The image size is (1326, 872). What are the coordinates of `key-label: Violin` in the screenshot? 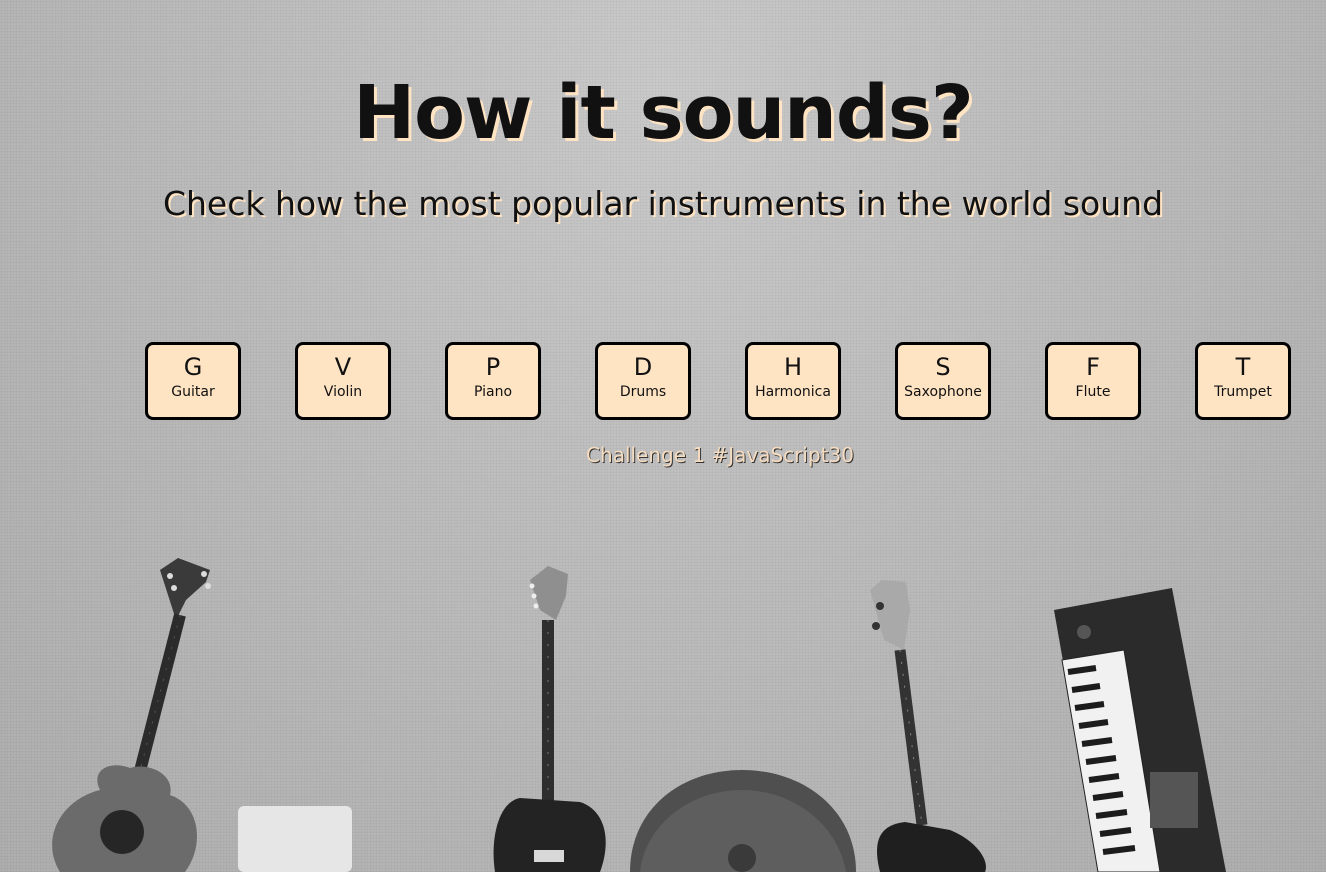 It's located at (343, 392).